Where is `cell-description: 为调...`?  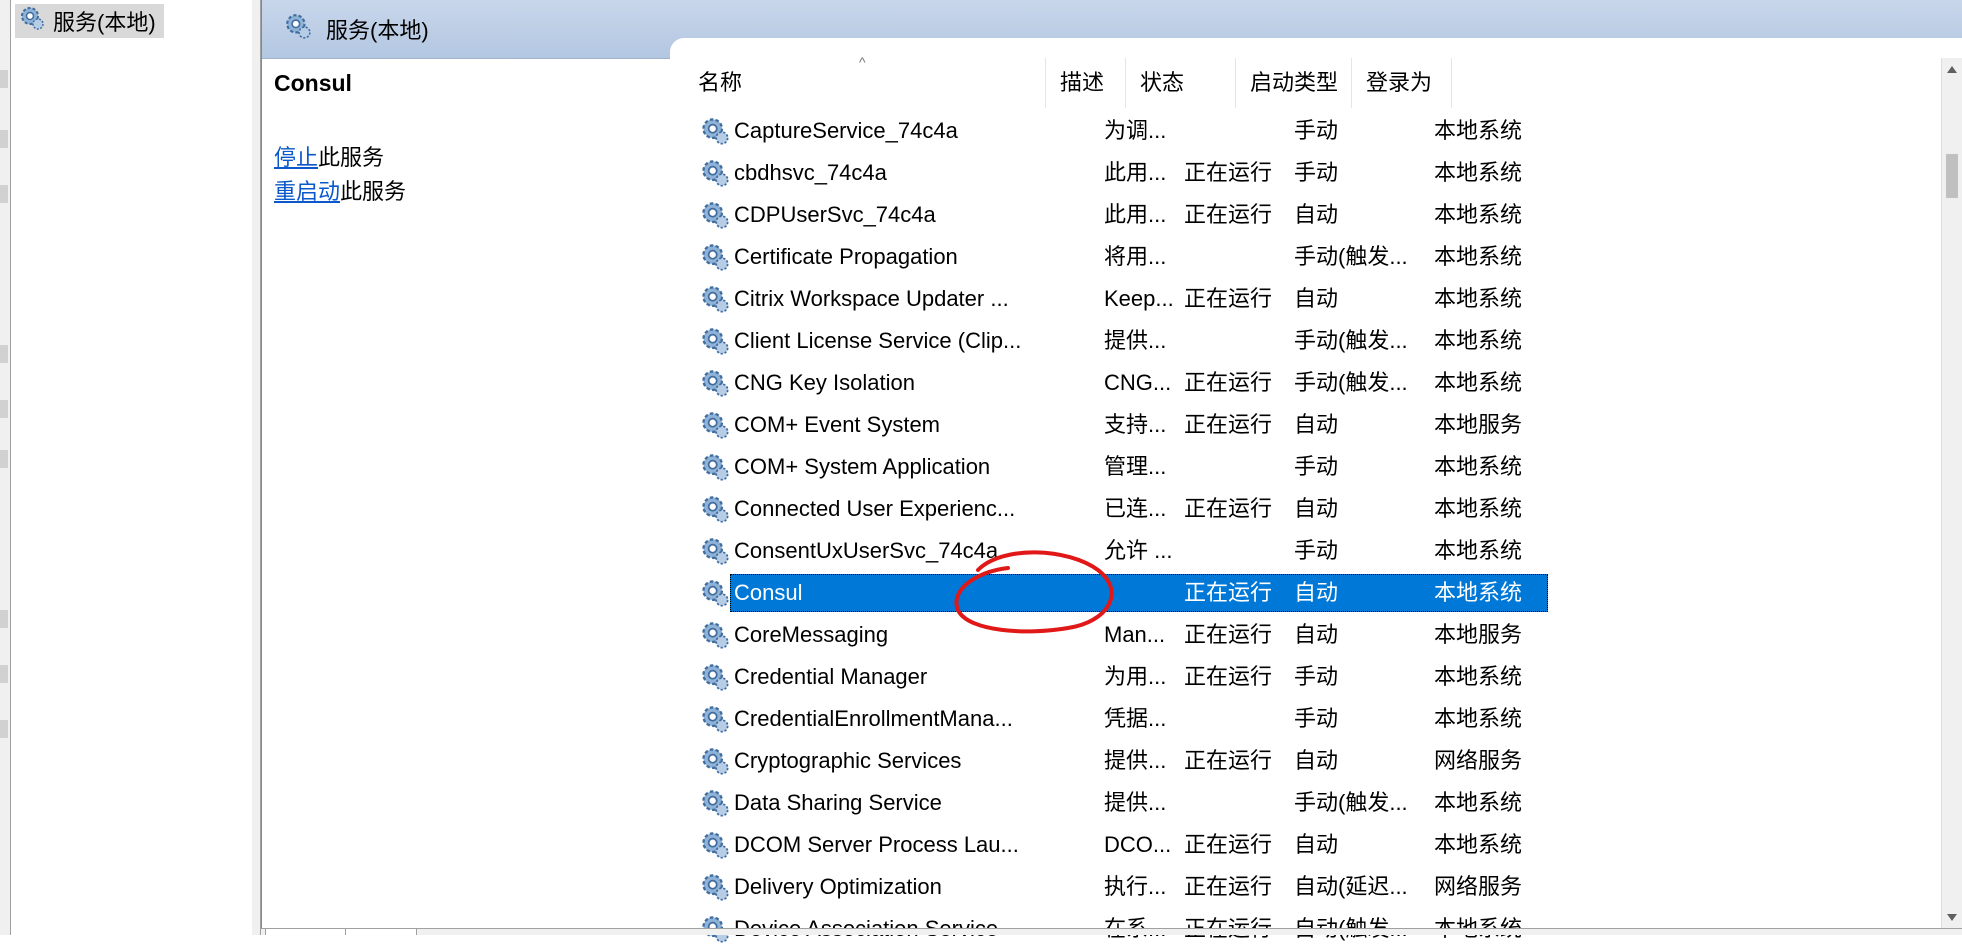
cell-description: 为调... is located at coordinates (1135, 130).